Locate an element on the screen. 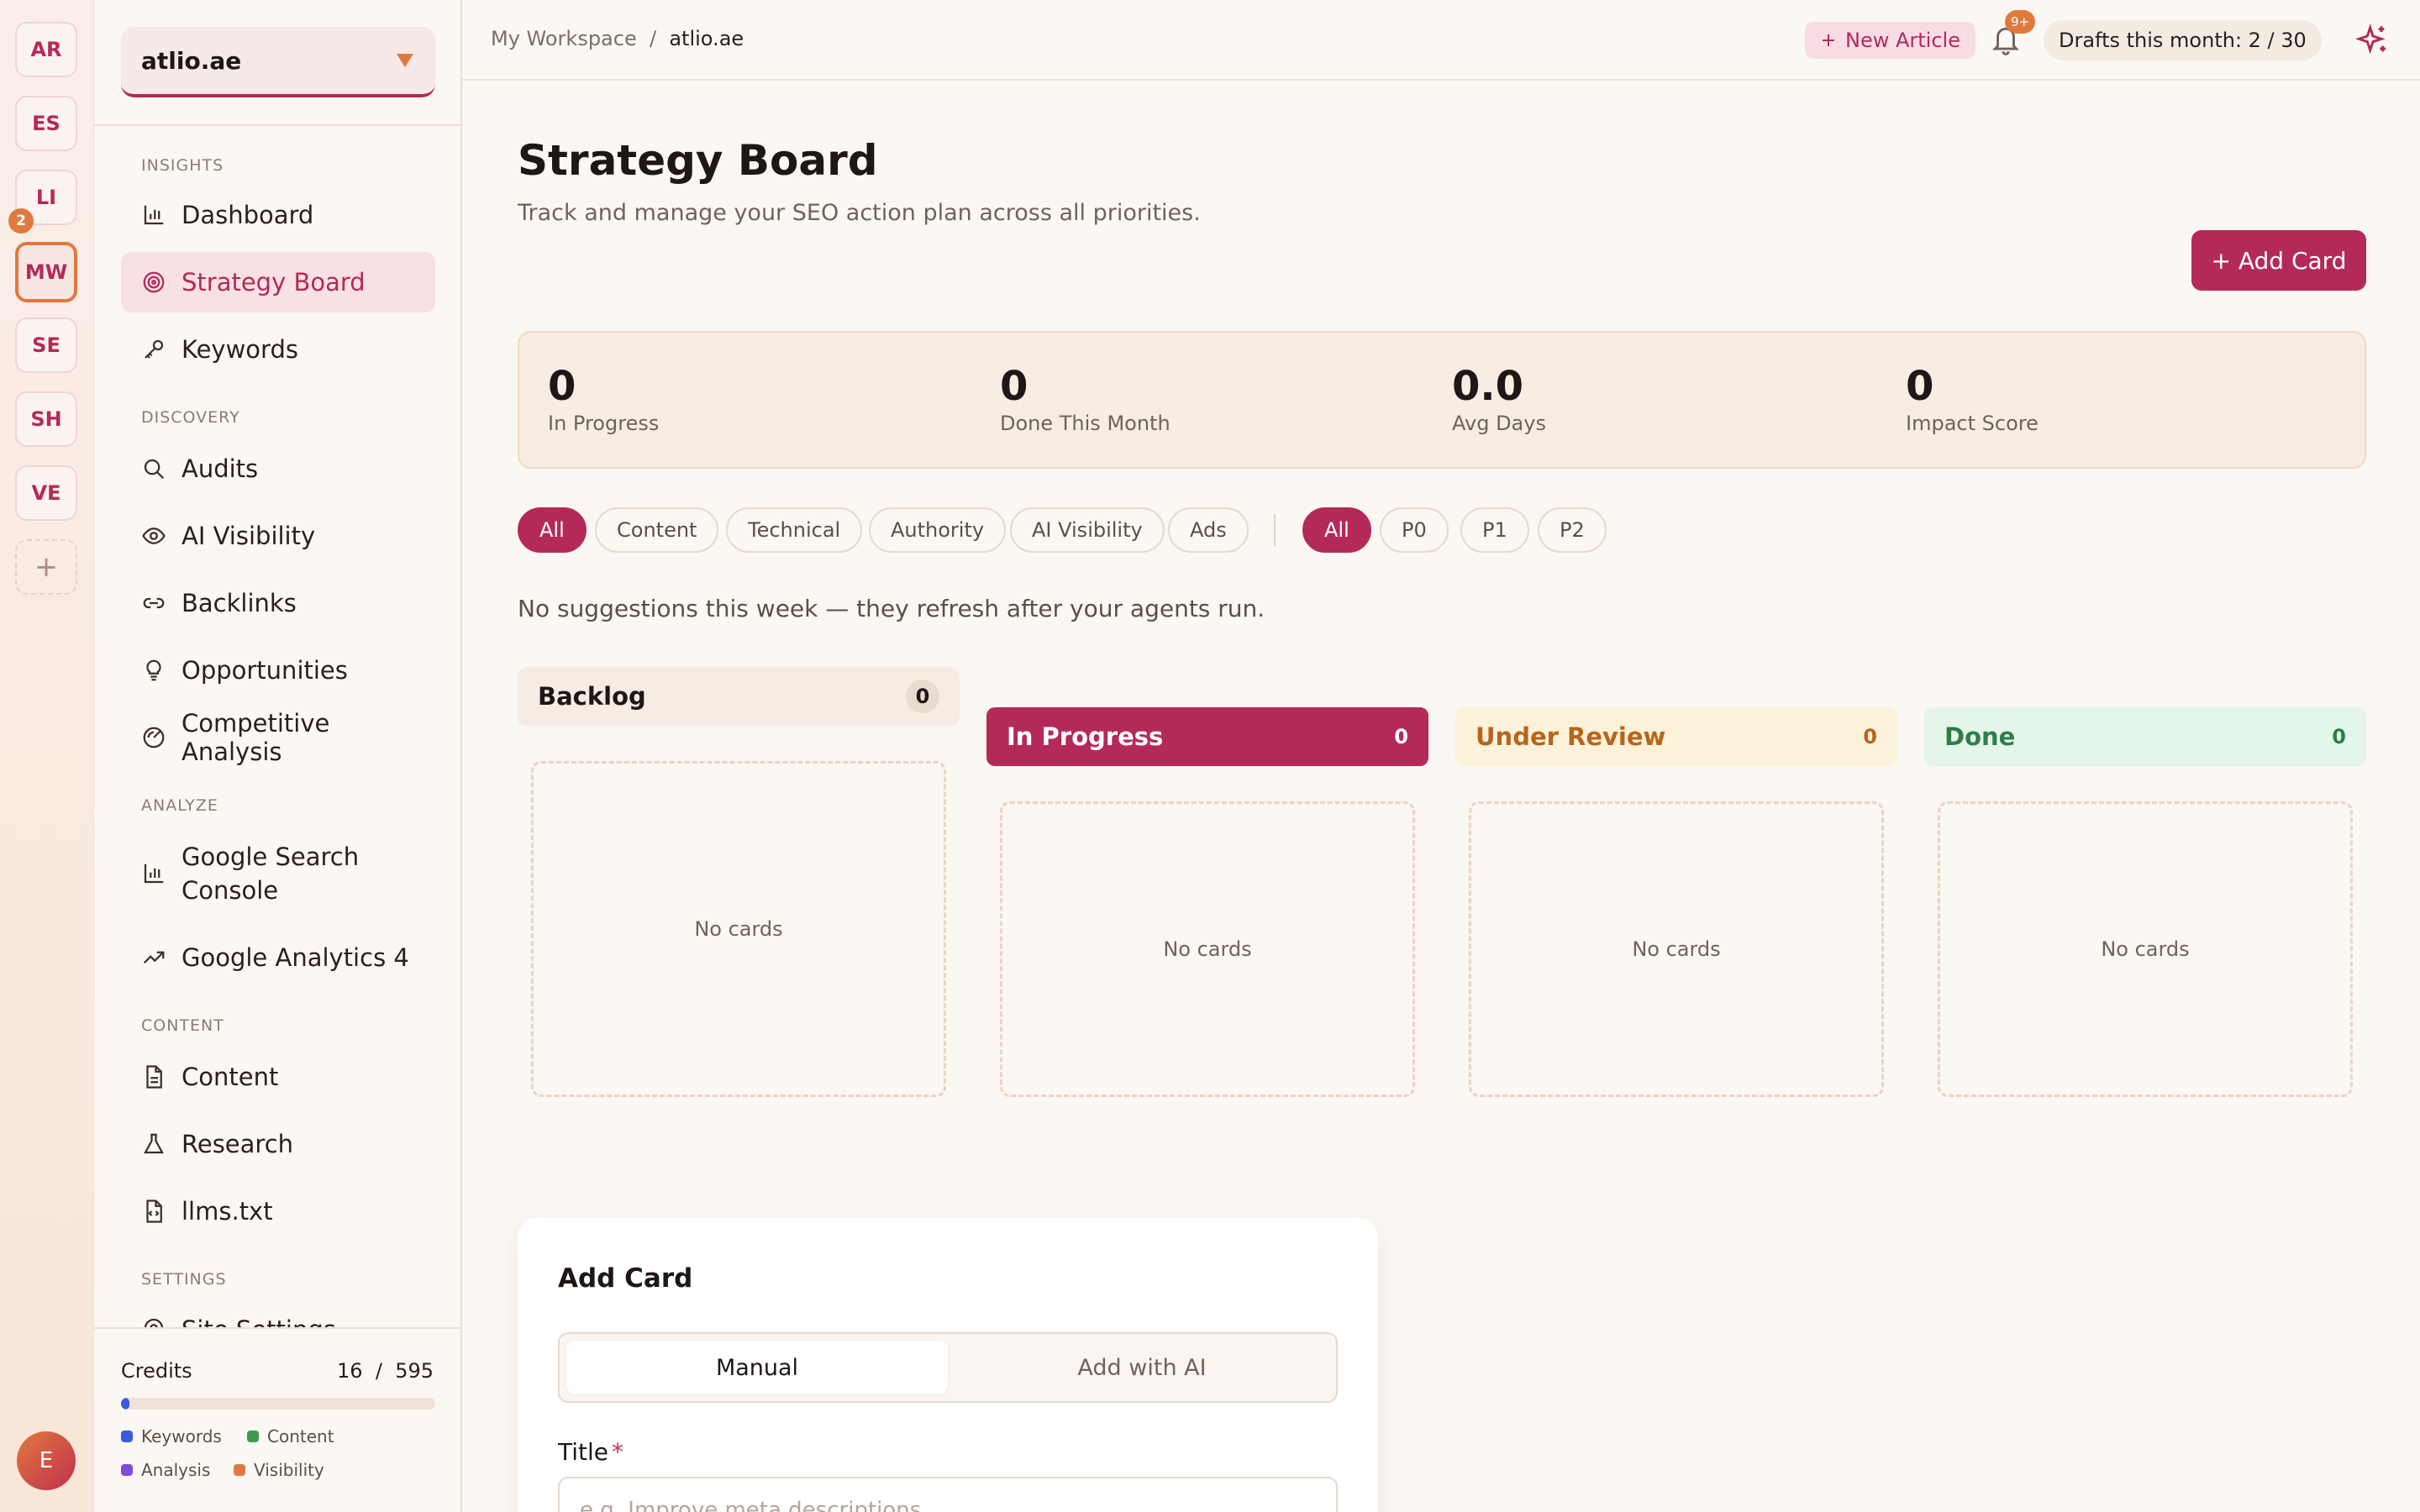  gear-icon is located at coordinates (154, 1322).